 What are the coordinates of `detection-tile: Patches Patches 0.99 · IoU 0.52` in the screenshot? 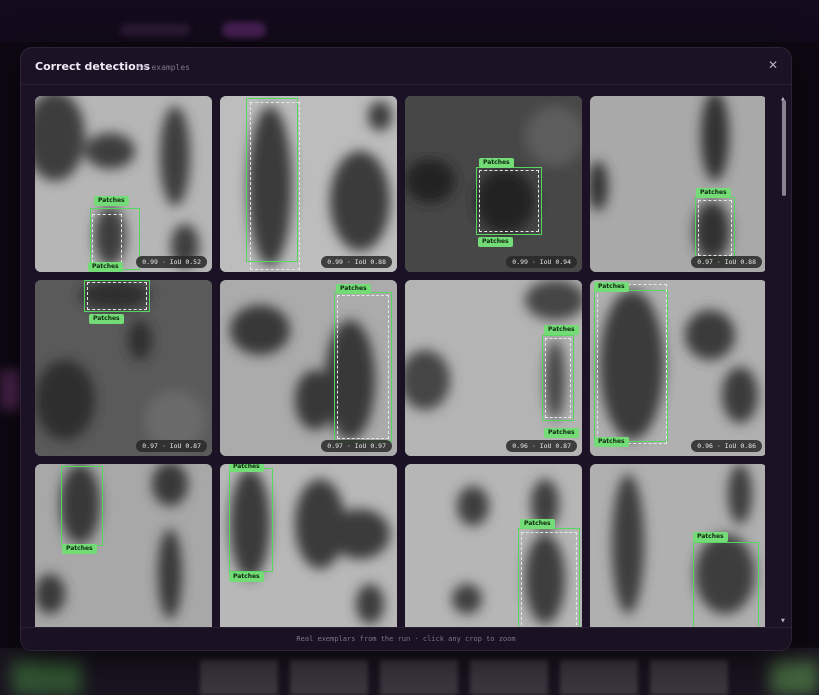 It's located at (123, 184).